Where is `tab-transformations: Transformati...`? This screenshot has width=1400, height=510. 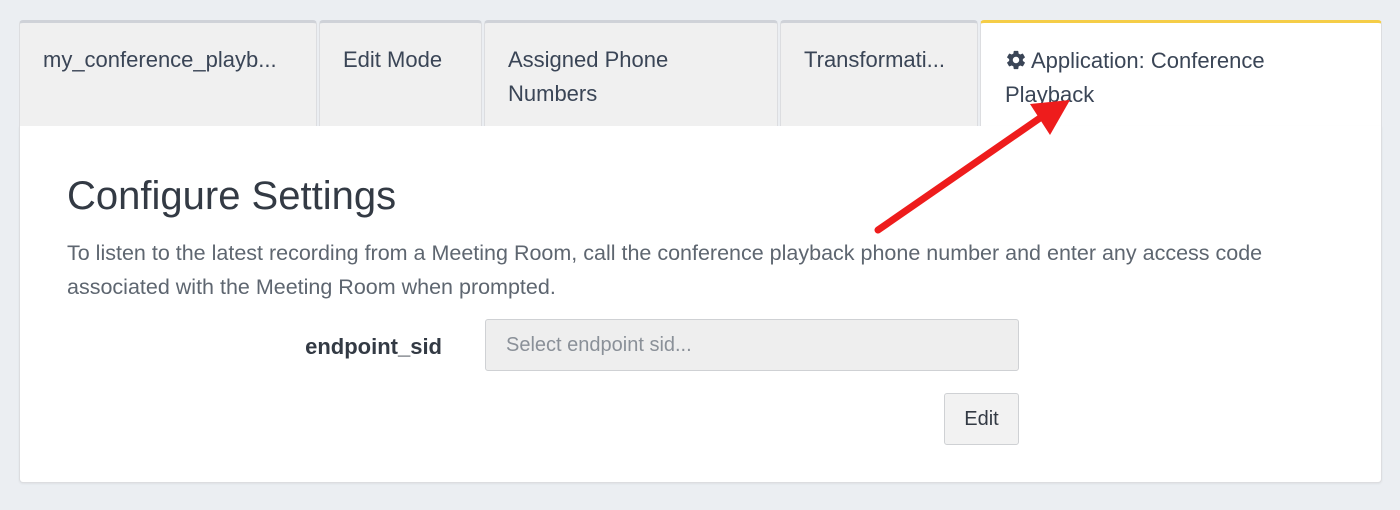
tab-transformations: Transformati... is located at coordinates (879, 73).